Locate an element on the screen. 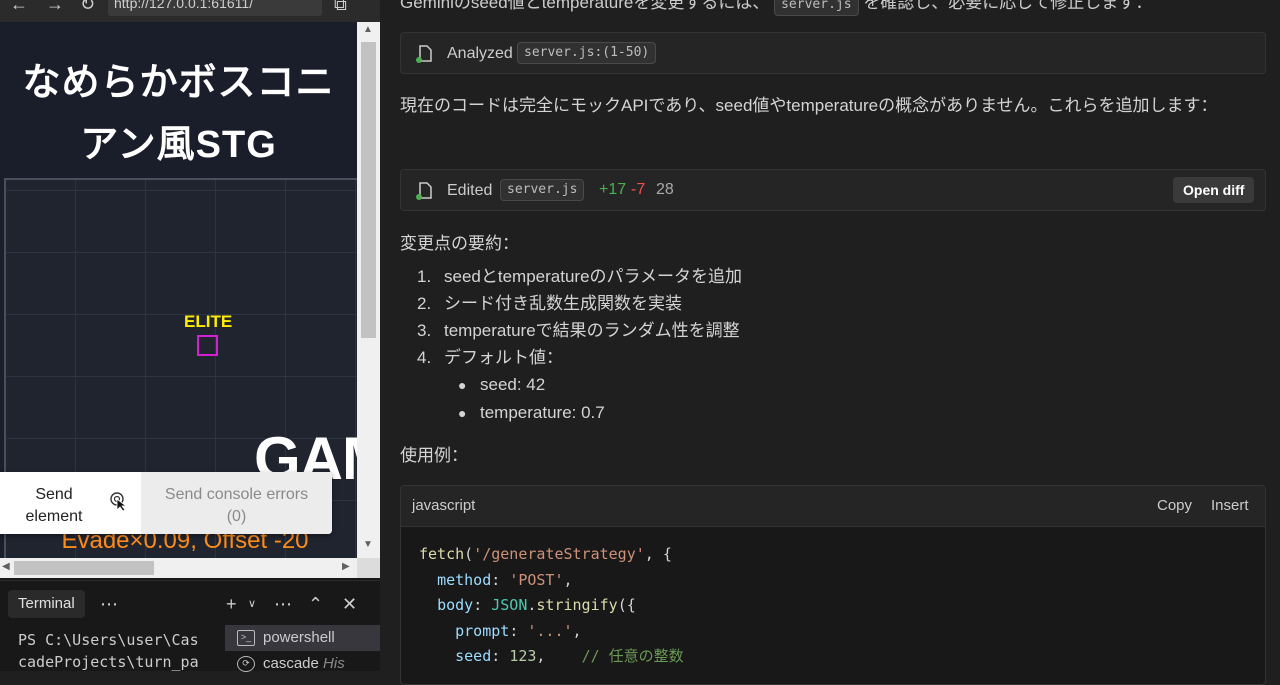  code-token: // 任意の整数 is located at coordinates (632, 656).